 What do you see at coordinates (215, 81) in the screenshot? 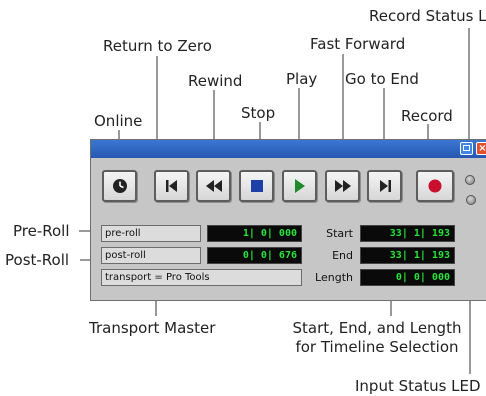
I see `rewind-callout: Rewind` at bounding box center [215, 81].